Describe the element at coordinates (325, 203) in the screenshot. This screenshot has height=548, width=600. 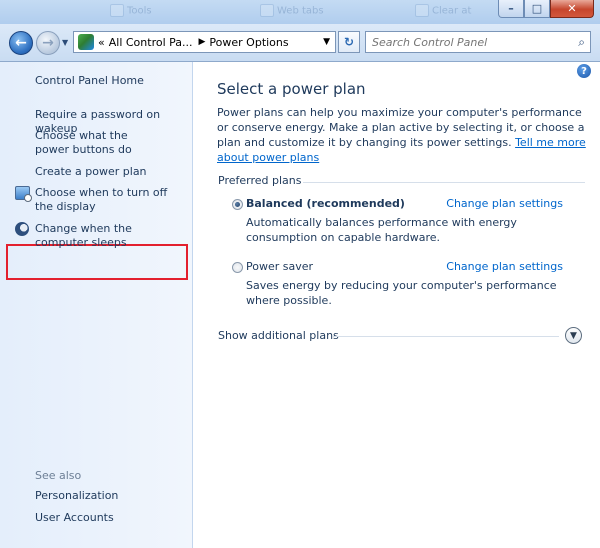
I see `balanced-plan-name: Balanced (recommended)` at that location.